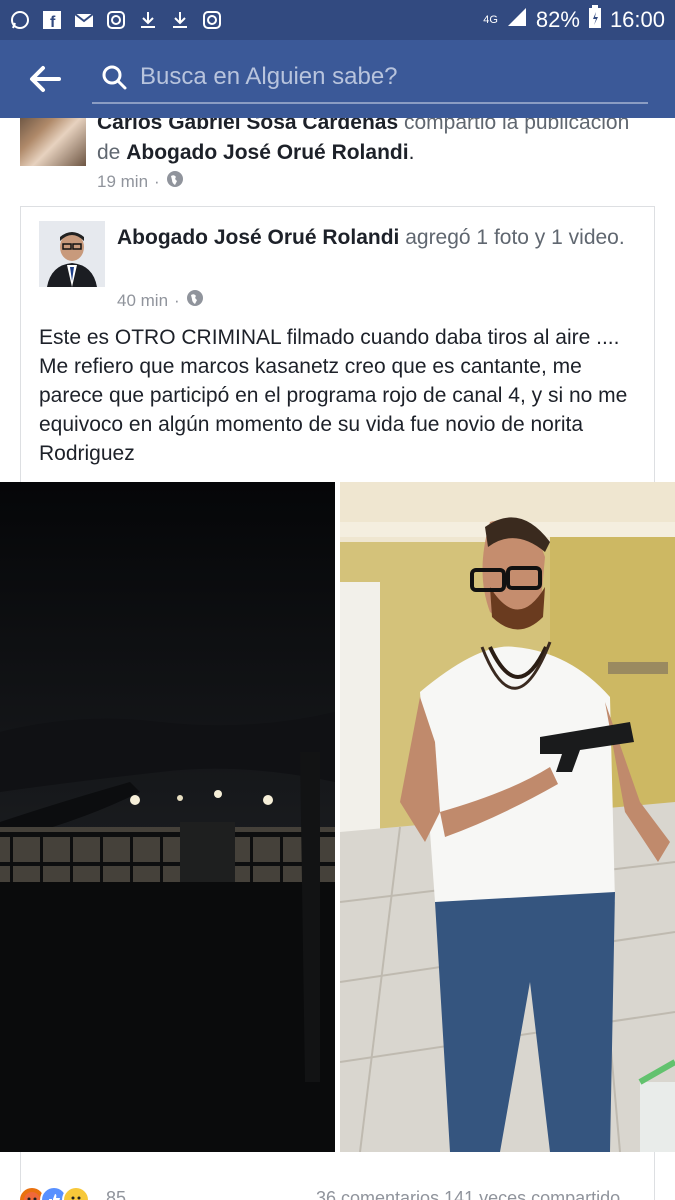 The image size is (675, 1200). I want to click on share-time: 19 min, so click(122, 182).